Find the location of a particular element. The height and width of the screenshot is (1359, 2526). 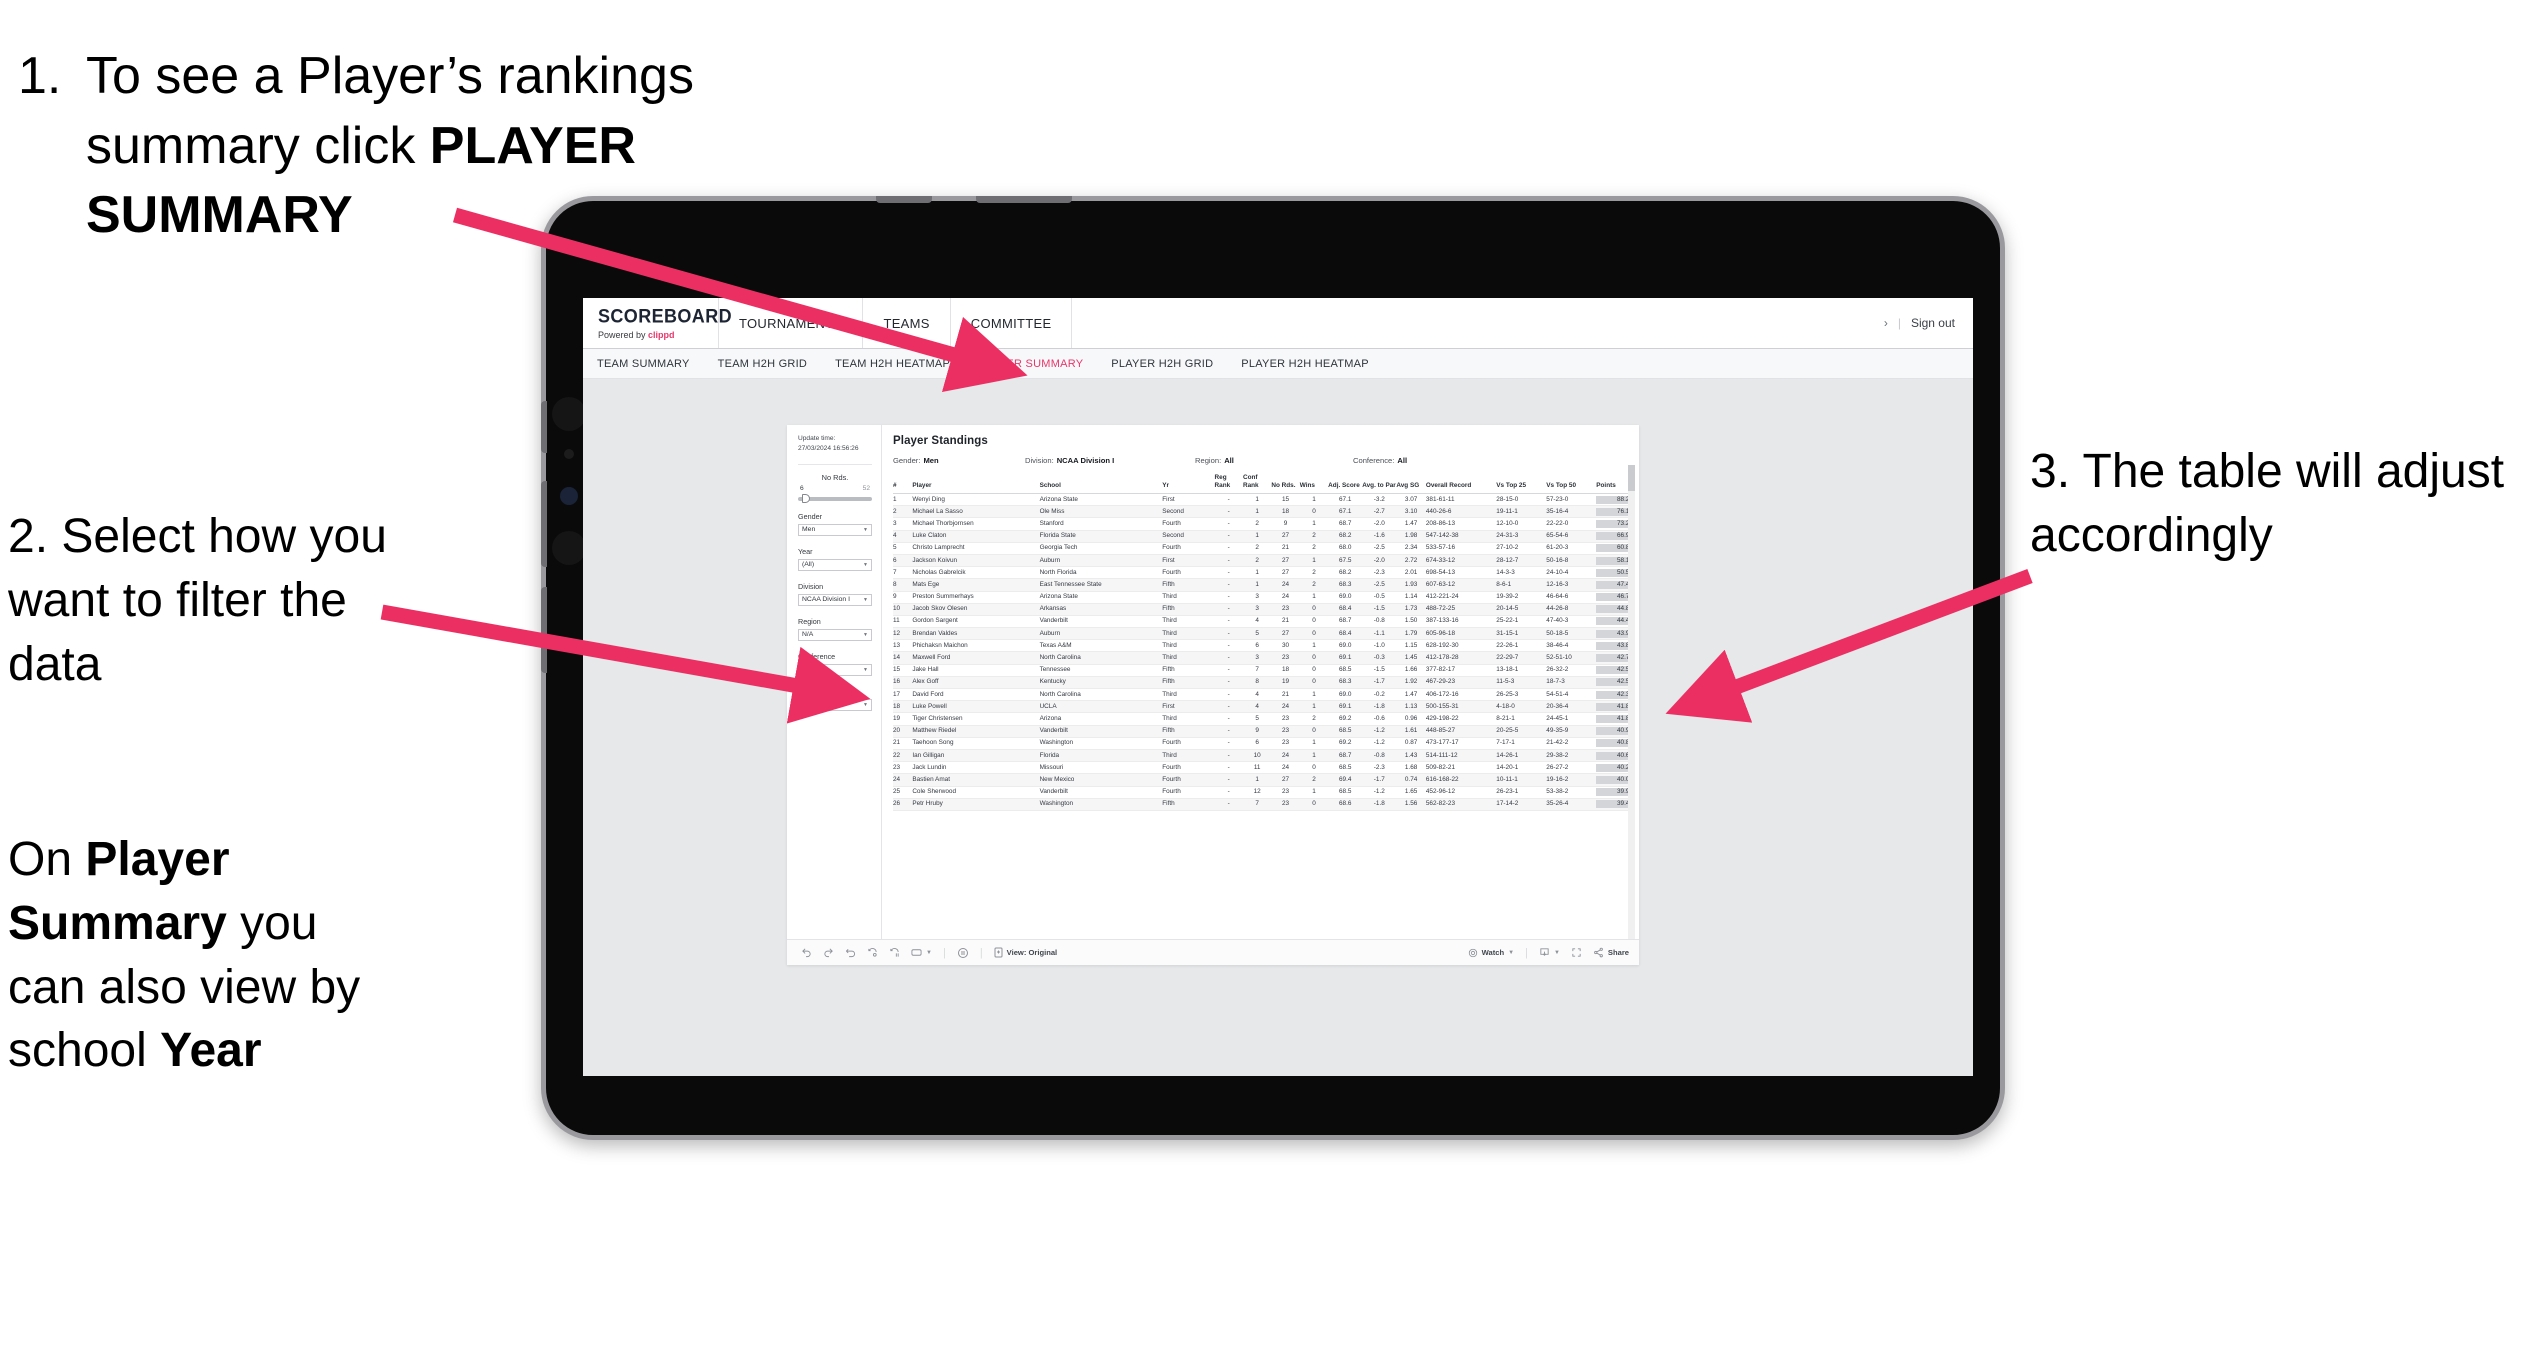

callout-step-1-line2: summary click is located at coordinates (258, 145).